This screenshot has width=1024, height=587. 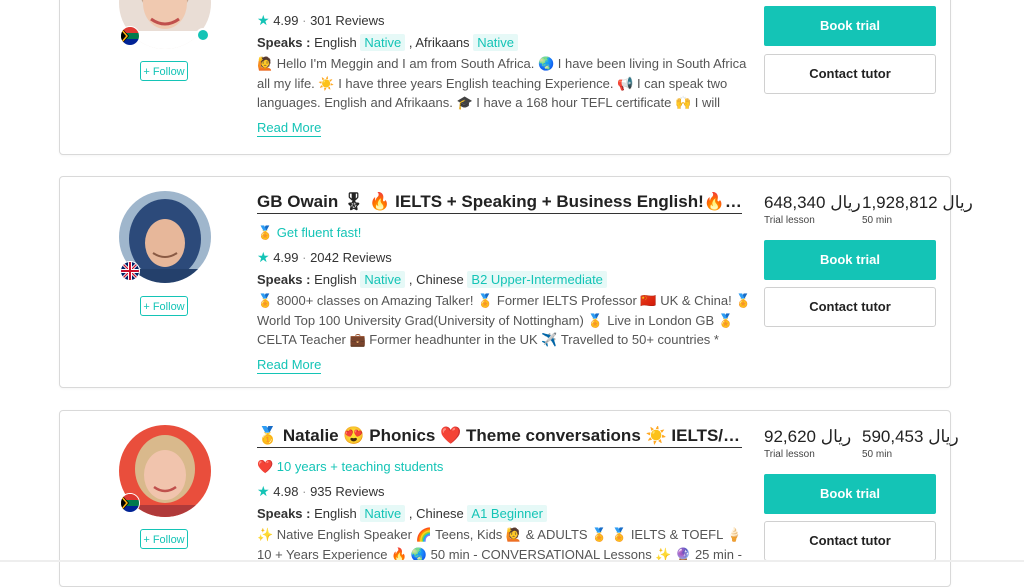 What do you see at coordinates (351, 257) in the screenshot?
I see `review-count: 2042 Reviews` at bounding box center [351, 257].